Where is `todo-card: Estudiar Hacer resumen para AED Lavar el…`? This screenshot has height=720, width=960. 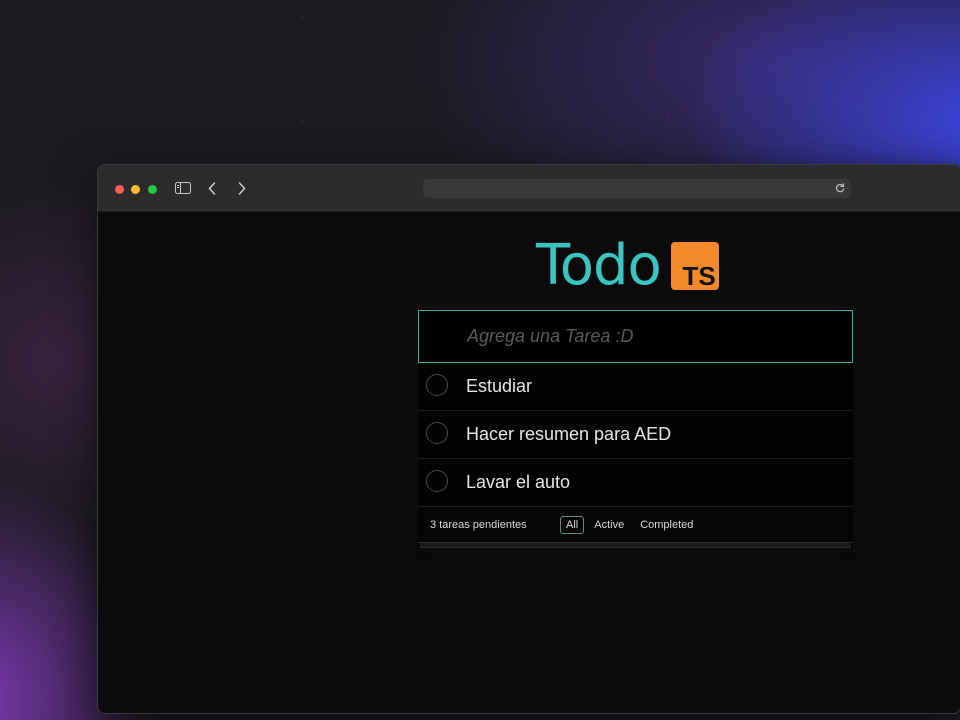
todo-card: Estudiar Hacer resumen para AED Lavar el… is located at coordinates (635, 429).